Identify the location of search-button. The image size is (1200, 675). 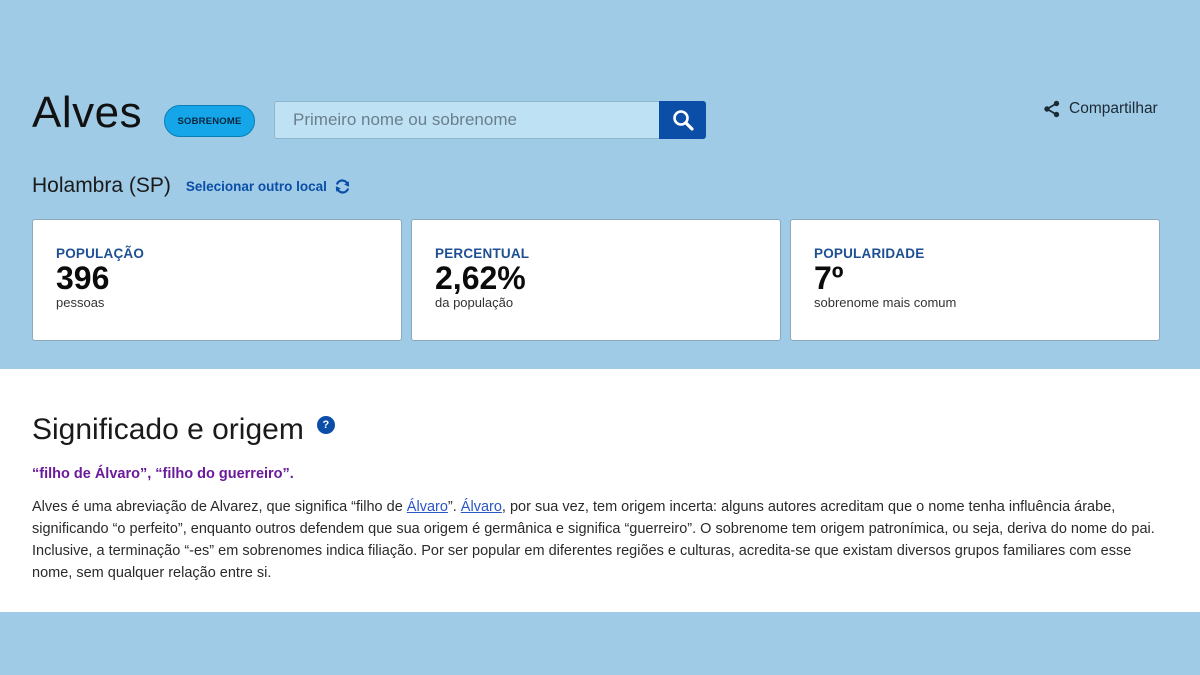
(682, 120).